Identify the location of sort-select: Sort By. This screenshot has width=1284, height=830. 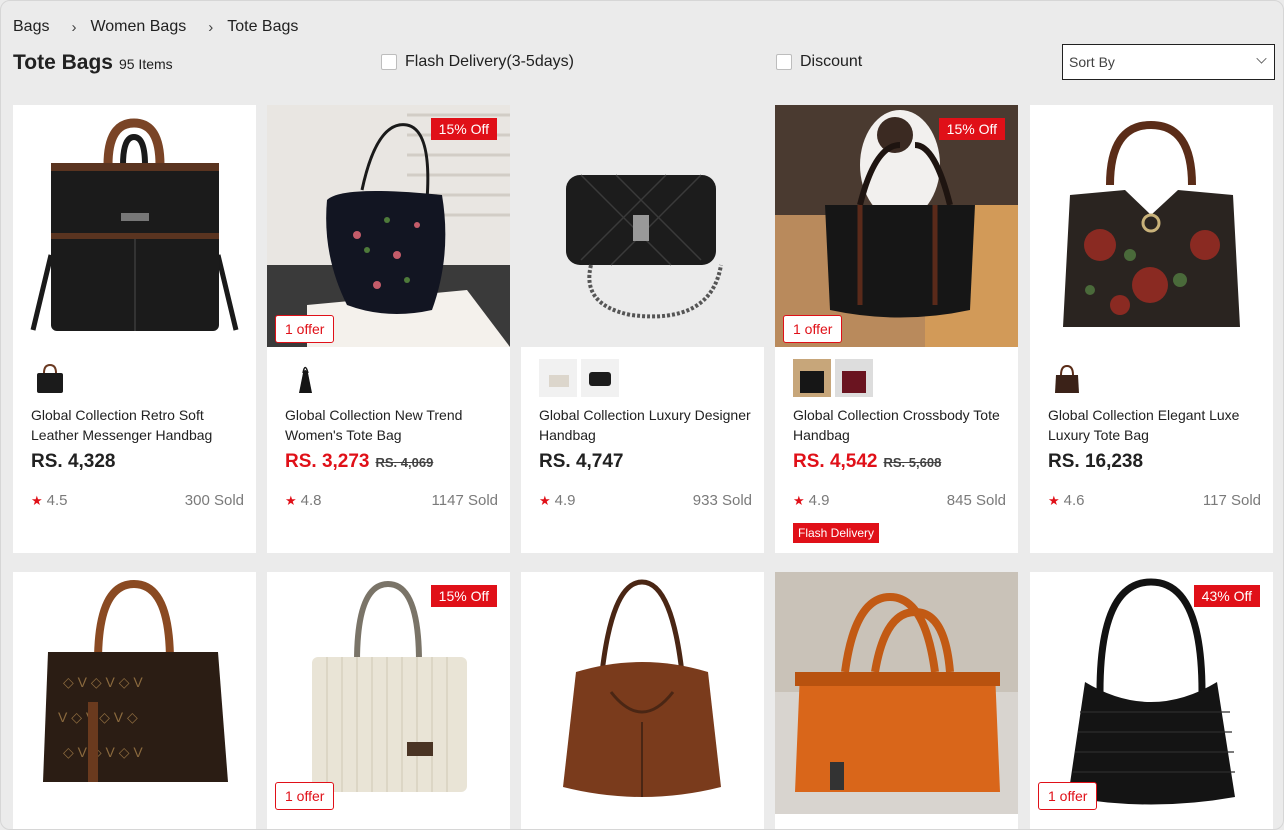
(1168, 62).